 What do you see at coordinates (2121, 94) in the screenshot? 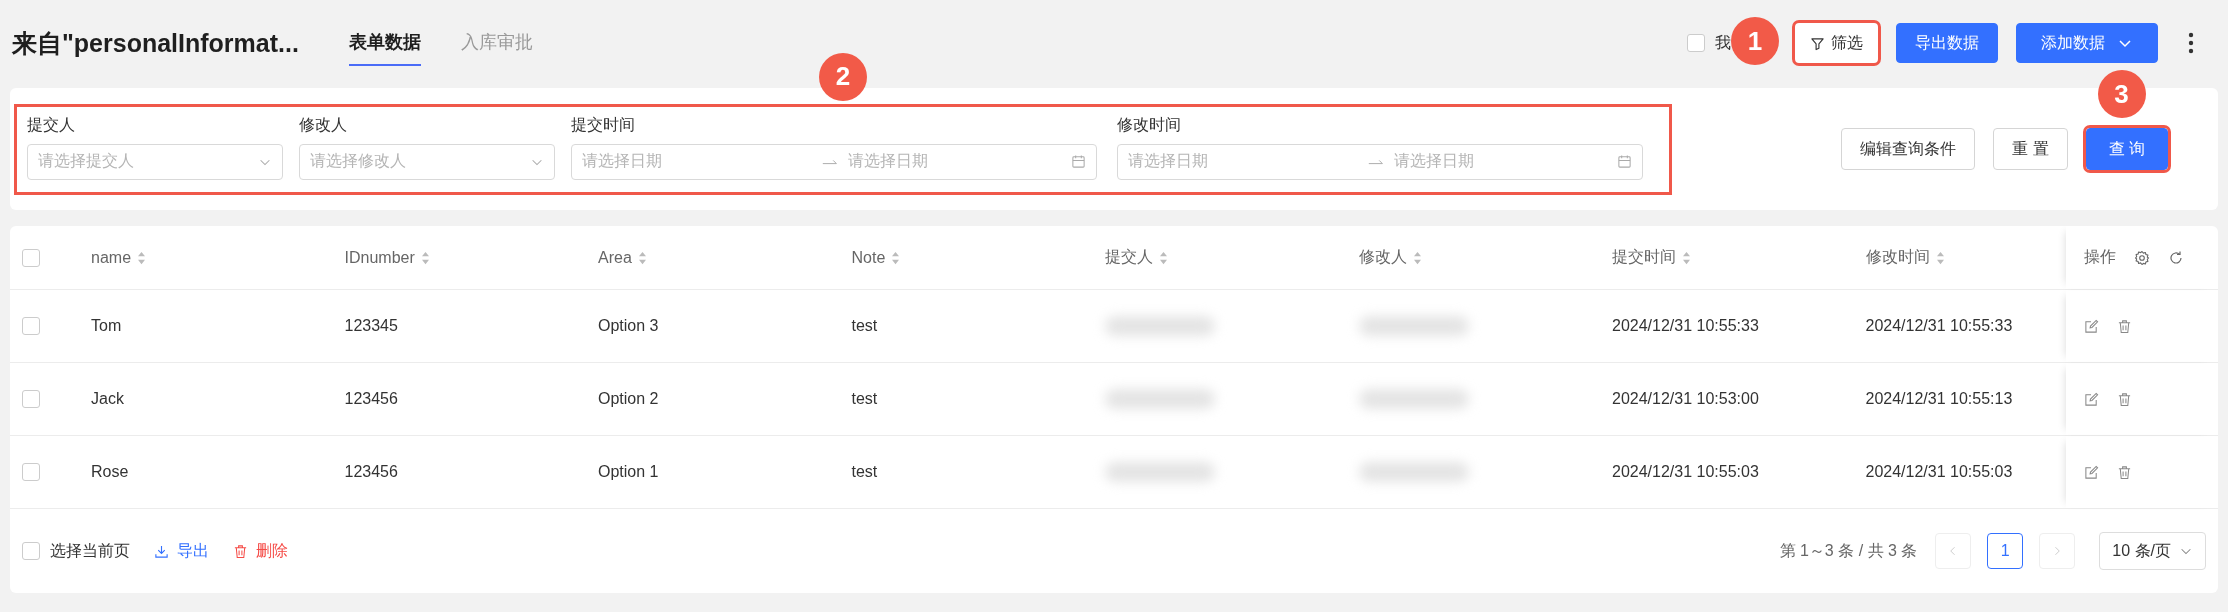
I see `step-badge: 3` at bounding box center [2121, 94].